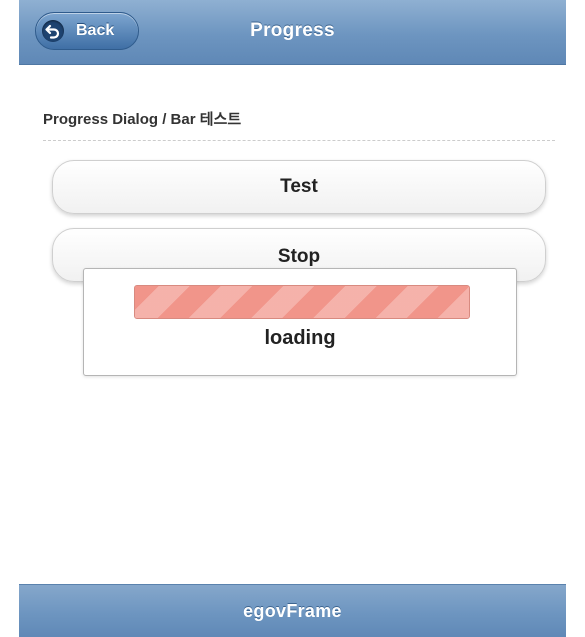 Image resolution: width=585 pixels, height=637 pixels. I want to click on progress-bar-fill, so click(302, 302).